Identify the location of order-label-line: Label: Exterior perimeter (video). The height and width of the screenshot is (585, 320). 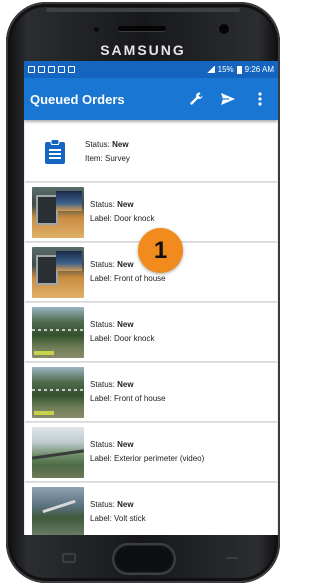
(147, 459).